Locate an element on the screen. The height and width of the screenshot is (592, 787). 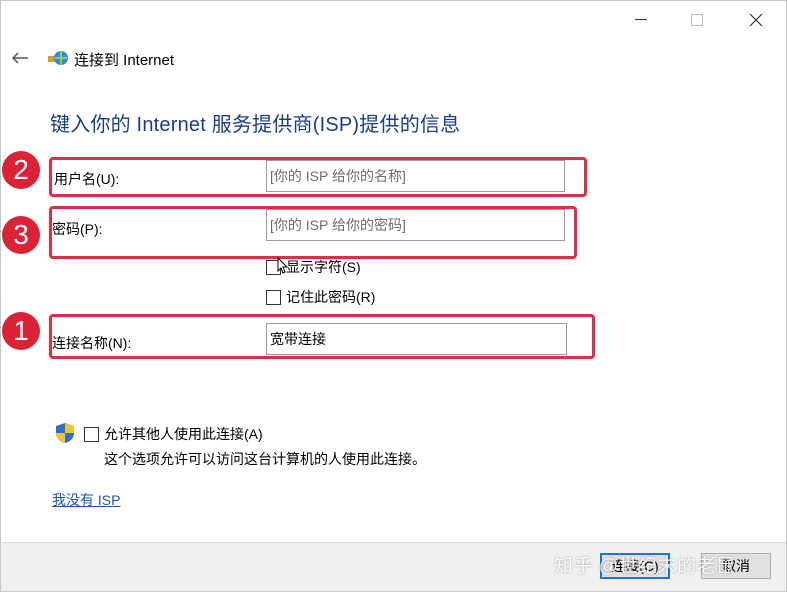
password-field: [你的 ISP 给你的密码] is located at coordinates (415, 225).